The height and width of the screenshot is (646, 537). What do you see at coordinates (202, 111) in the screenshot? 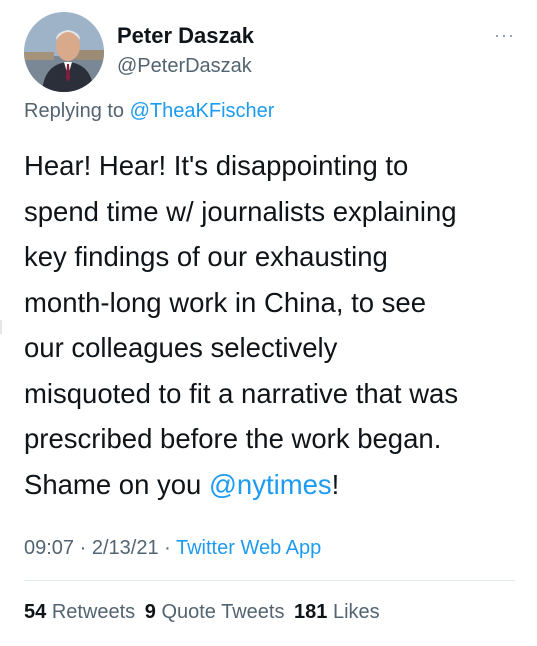
I see `replying-to-handle-link: @TheaKFischer` at bounding box center [202, 111].